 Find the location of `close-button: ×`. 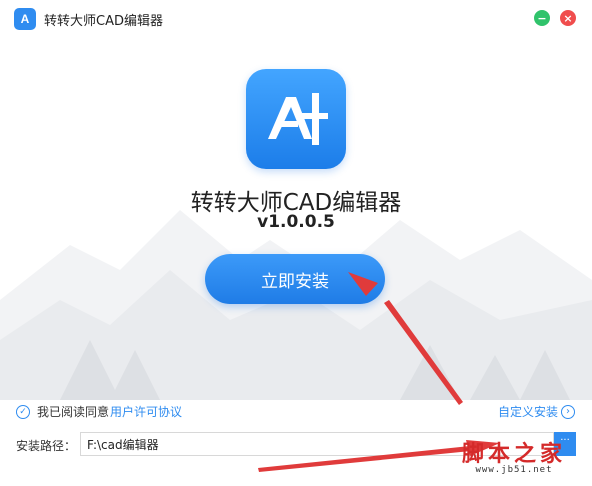

close-button: × is located at coordinates (568, 18).